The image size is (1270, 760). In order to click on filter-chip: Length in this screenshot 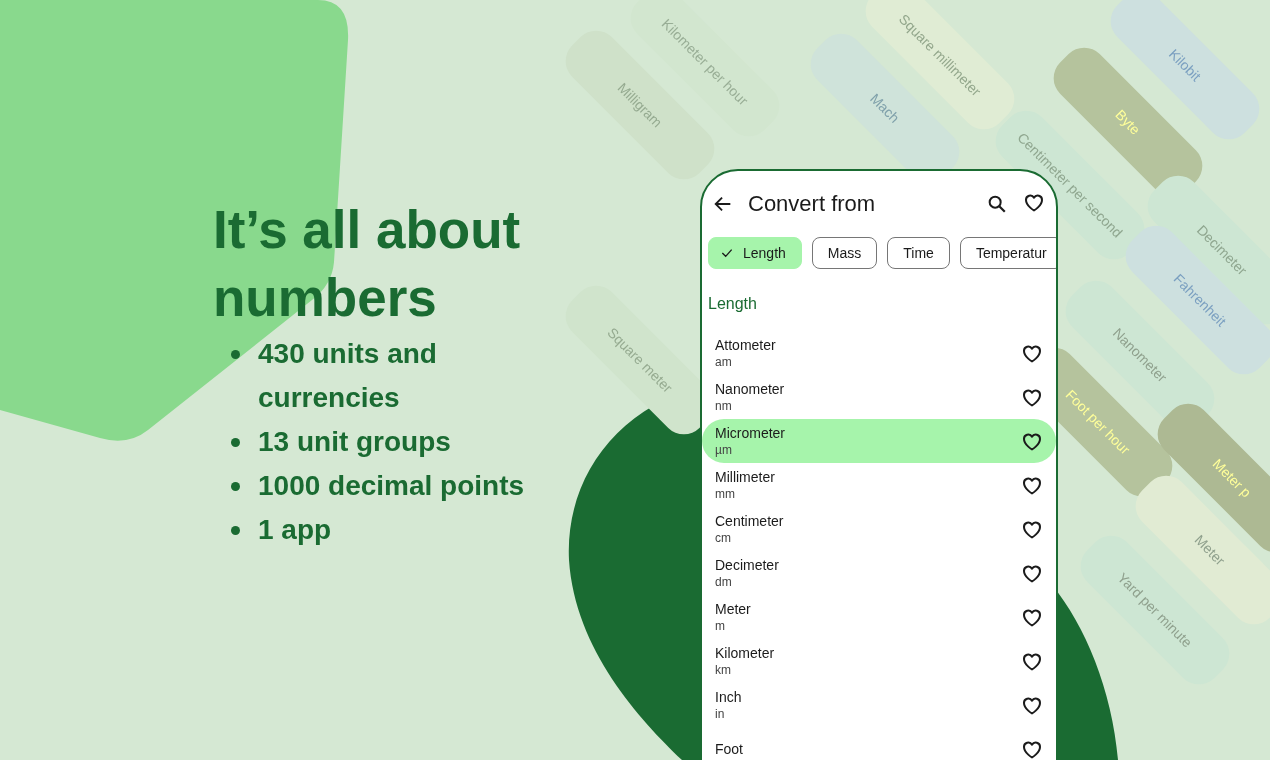, I will do `click(755, 253)`.